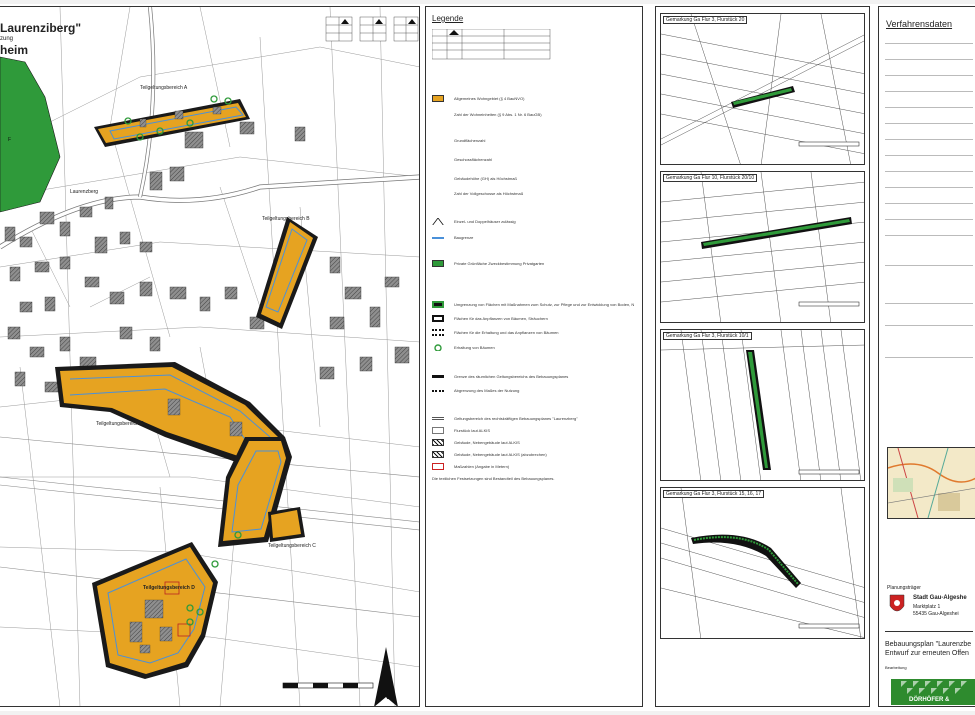  What do you see at coordinates (931, 483) in the screenshot?
I see `overview-map` at bounding box center [931, 483].